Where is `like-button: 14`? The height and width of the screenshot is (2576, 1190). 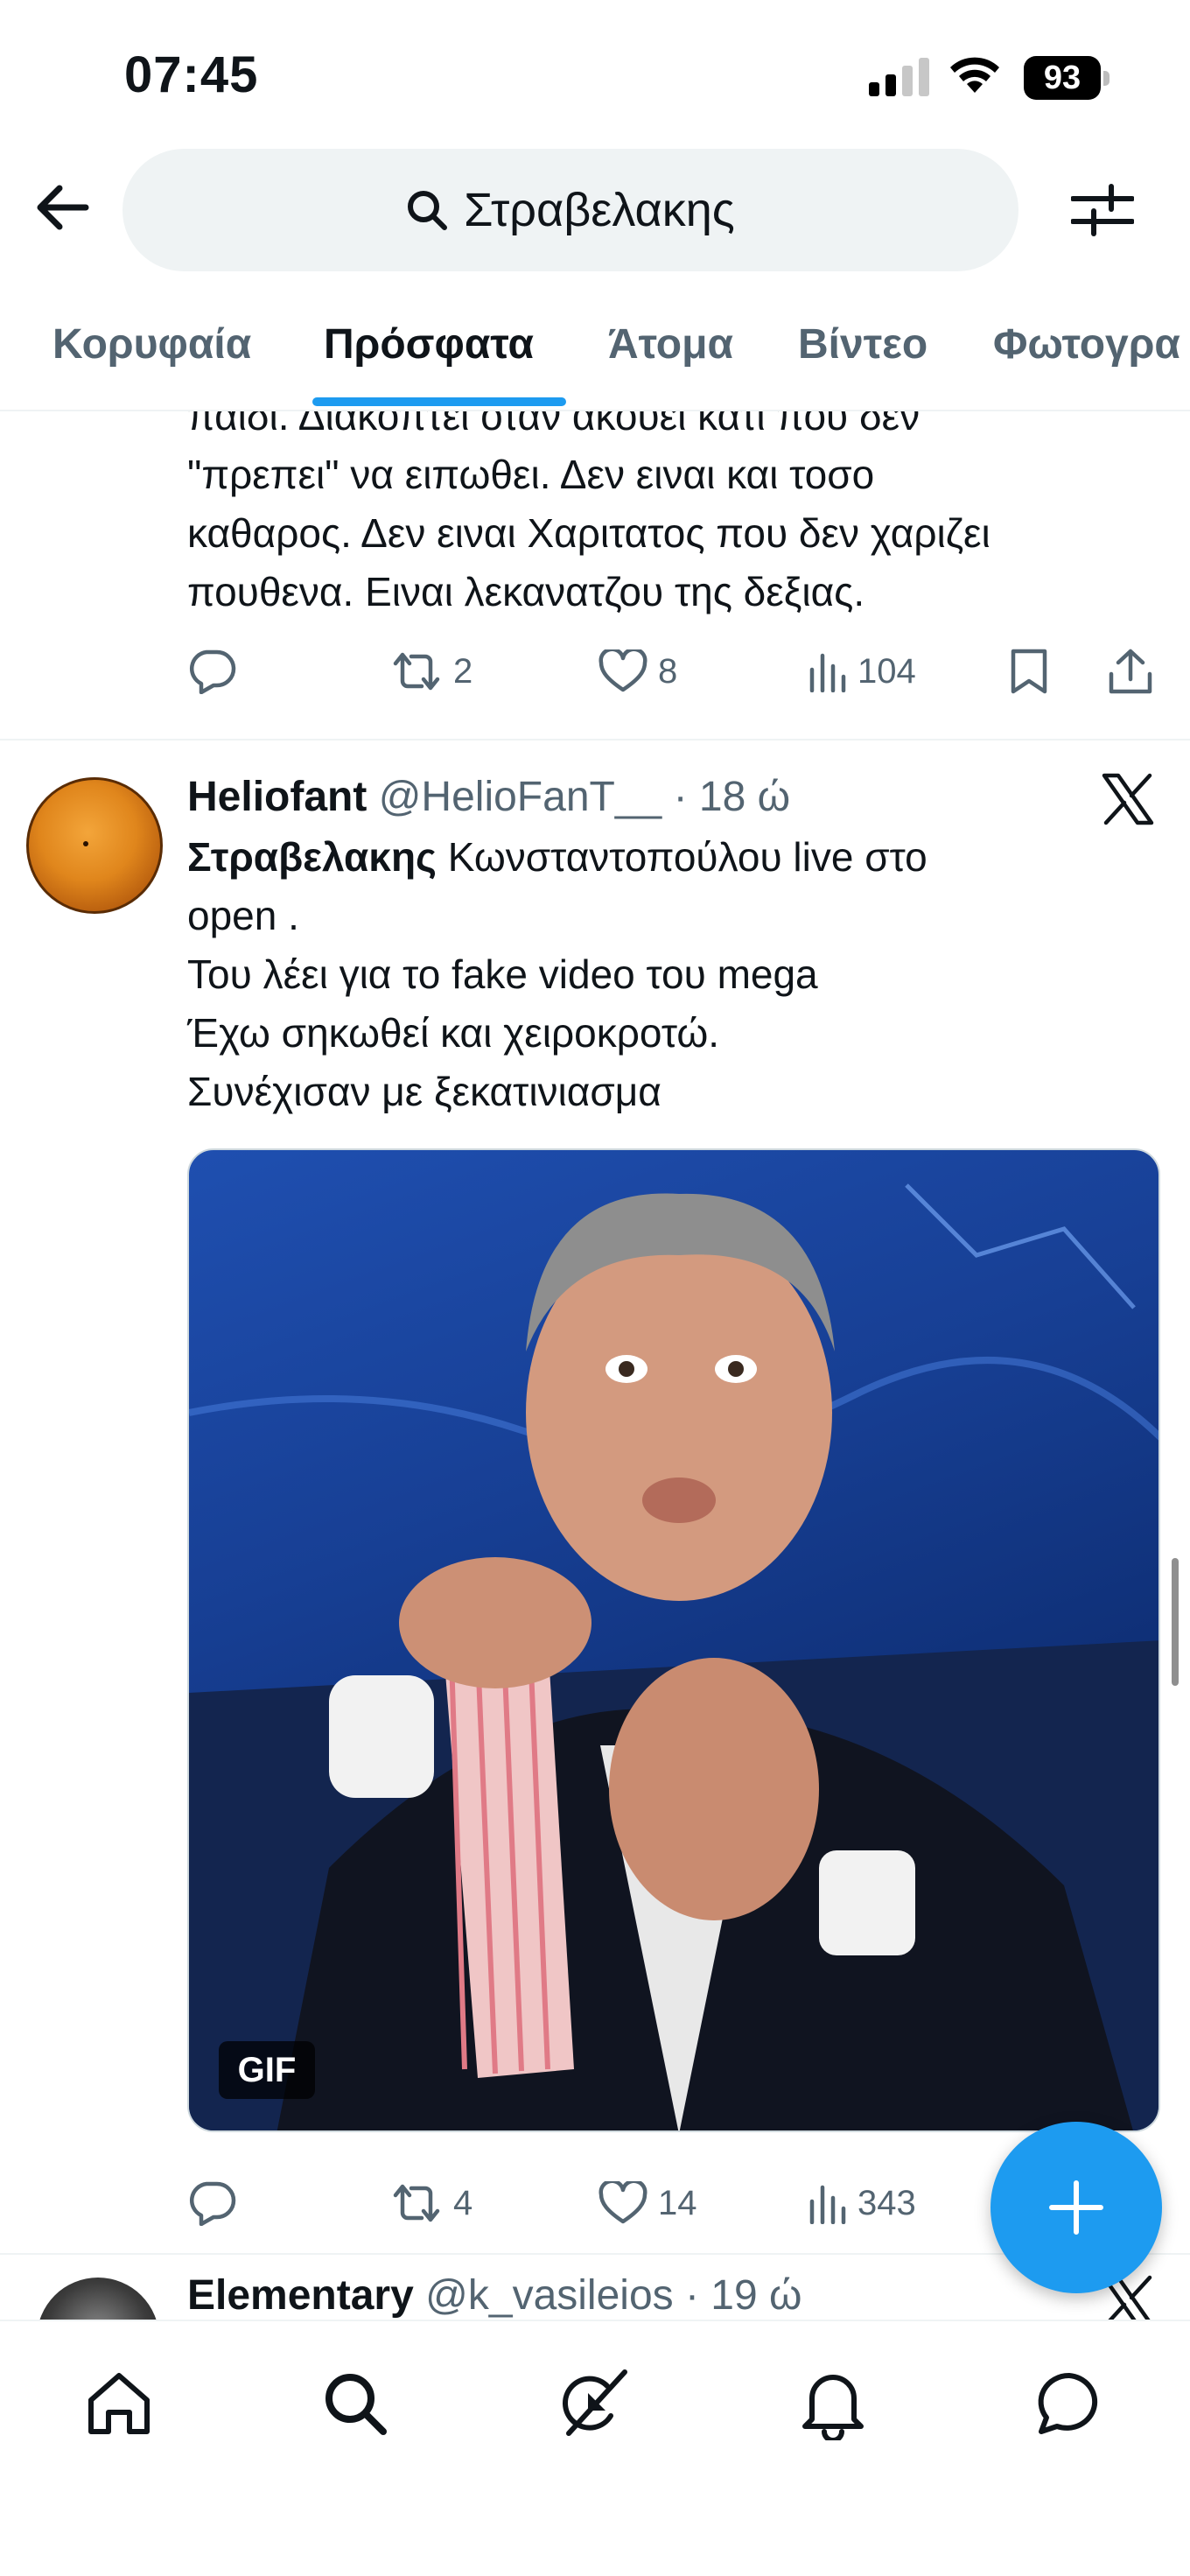
like-button: 14 is located at coordinates (647, 2203).